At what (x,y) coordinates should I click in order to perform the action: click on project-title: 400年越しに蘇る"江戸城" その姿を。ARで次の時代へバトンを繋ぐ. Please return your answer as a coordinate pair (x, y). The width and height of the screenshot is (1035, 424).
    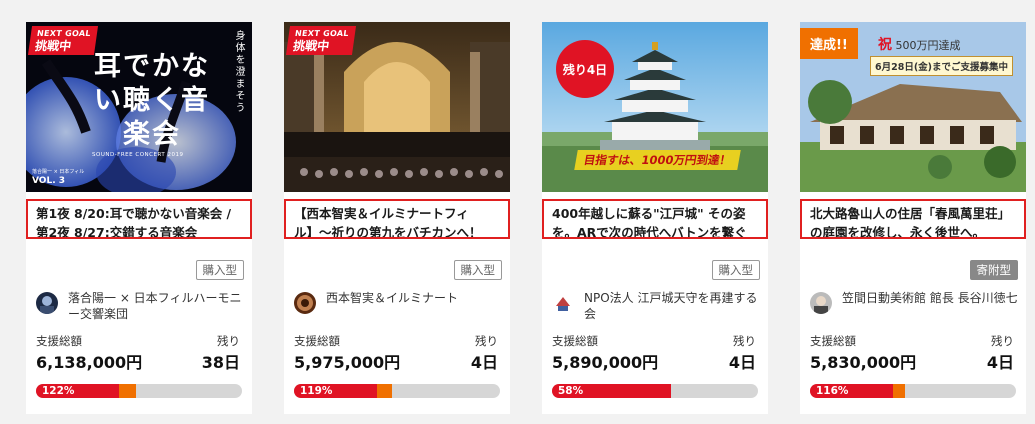
    Looking at the image, I should click on (655, 219).